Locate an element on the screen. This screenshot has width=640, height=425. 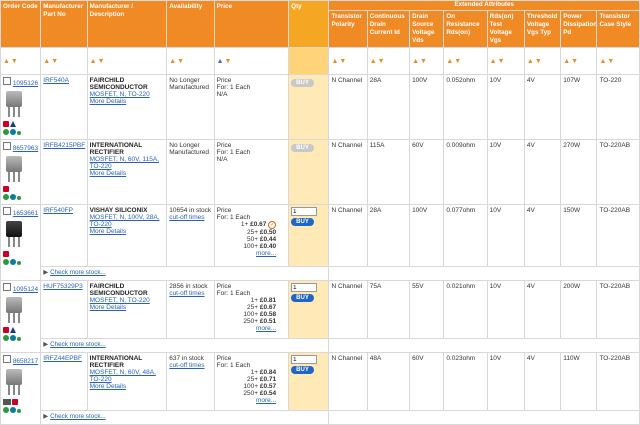
col-threshold: Threshold Voltage Vgs Typ is located at coordinates (542, 29).